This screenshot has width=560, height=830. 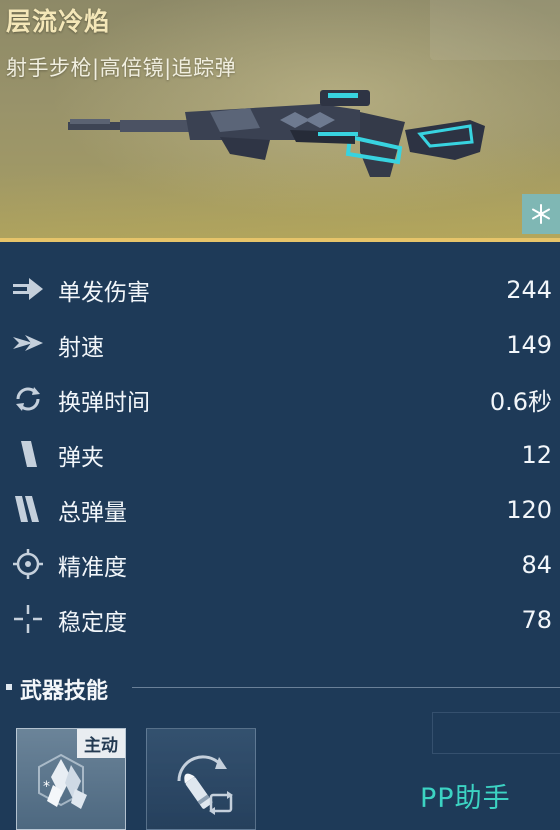 I want to click on weapon-tags: 射手步枪|高倍镜|追踪弹, so click(x=121, y=68).